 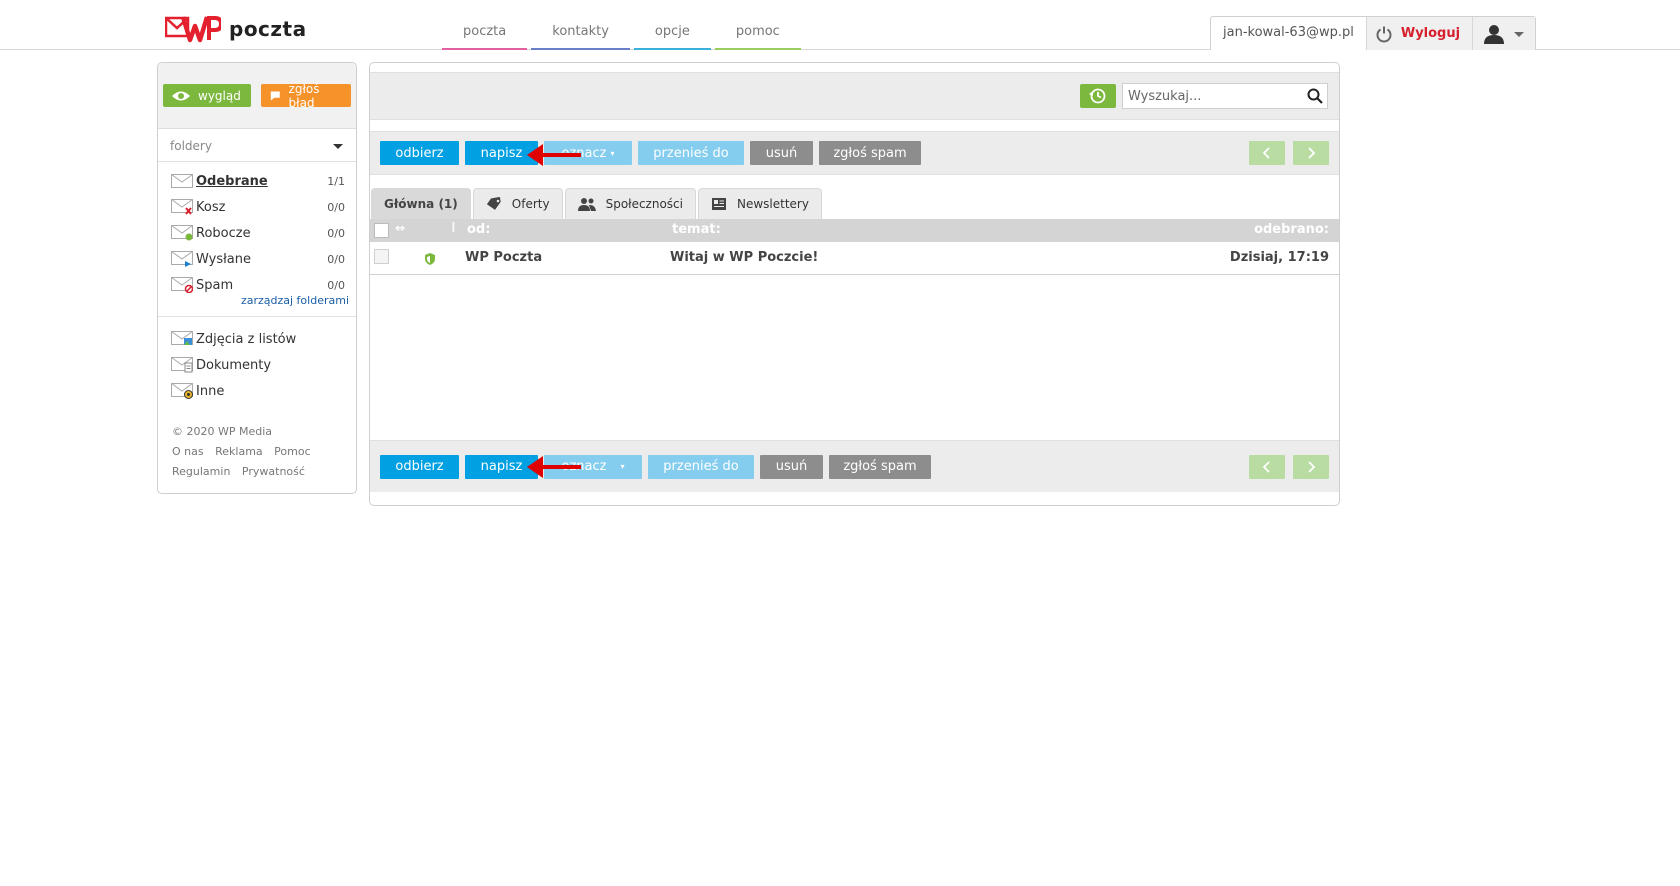 I want to click on column-subject: temat:, so click(x=696, y=229).